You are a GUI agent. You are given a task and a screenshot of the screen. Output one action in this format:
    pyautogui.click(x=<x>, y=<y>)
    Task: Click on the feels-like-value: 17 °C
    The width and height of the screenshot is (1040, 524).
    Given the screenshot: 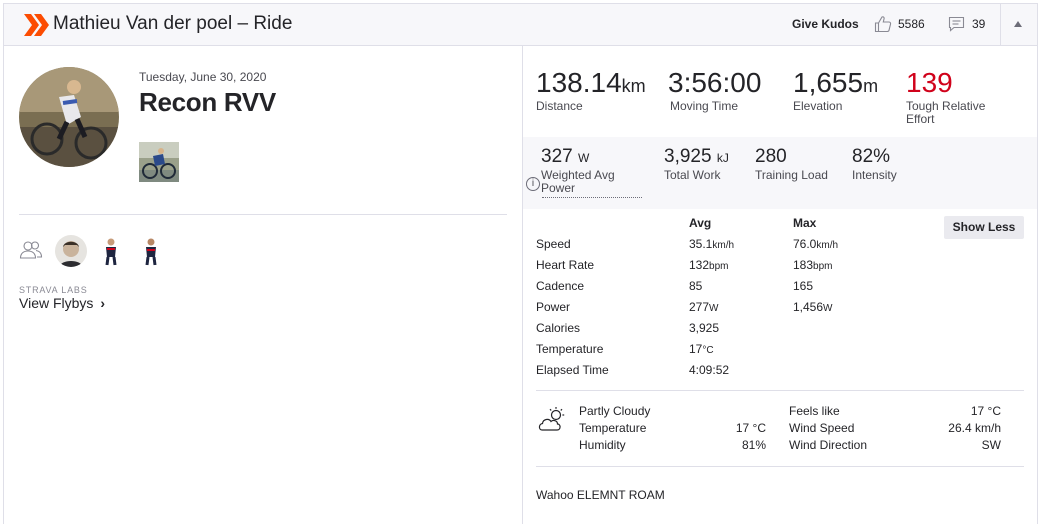 What is the action you would take?
    pyautogui.click(x=985, y=411)
    